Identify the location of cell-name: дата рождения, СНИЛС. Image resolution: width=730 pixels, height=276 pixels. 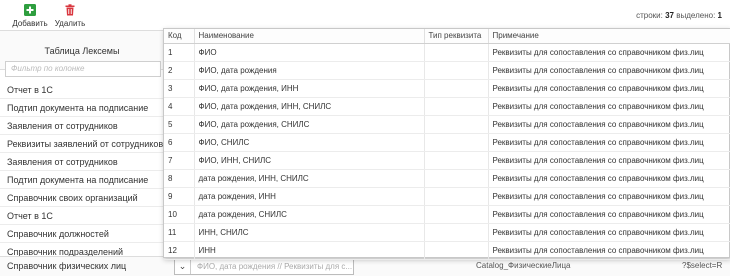
(309, 214).